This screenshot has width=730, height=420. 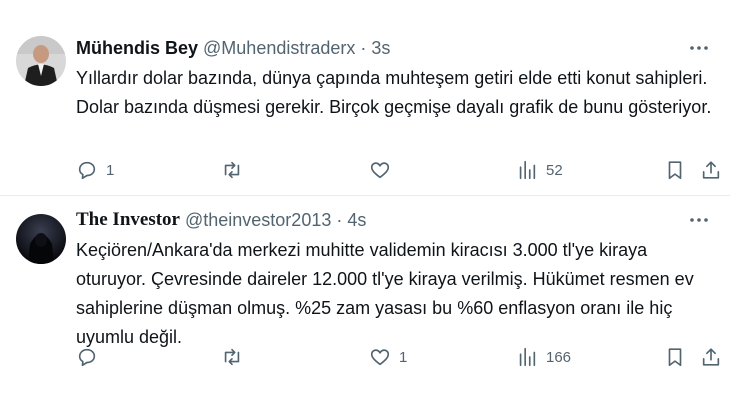 What do you see at coordinates (539, 170) in the screenshot?
I see `views-button: 52` at bounding box center [539, 170].